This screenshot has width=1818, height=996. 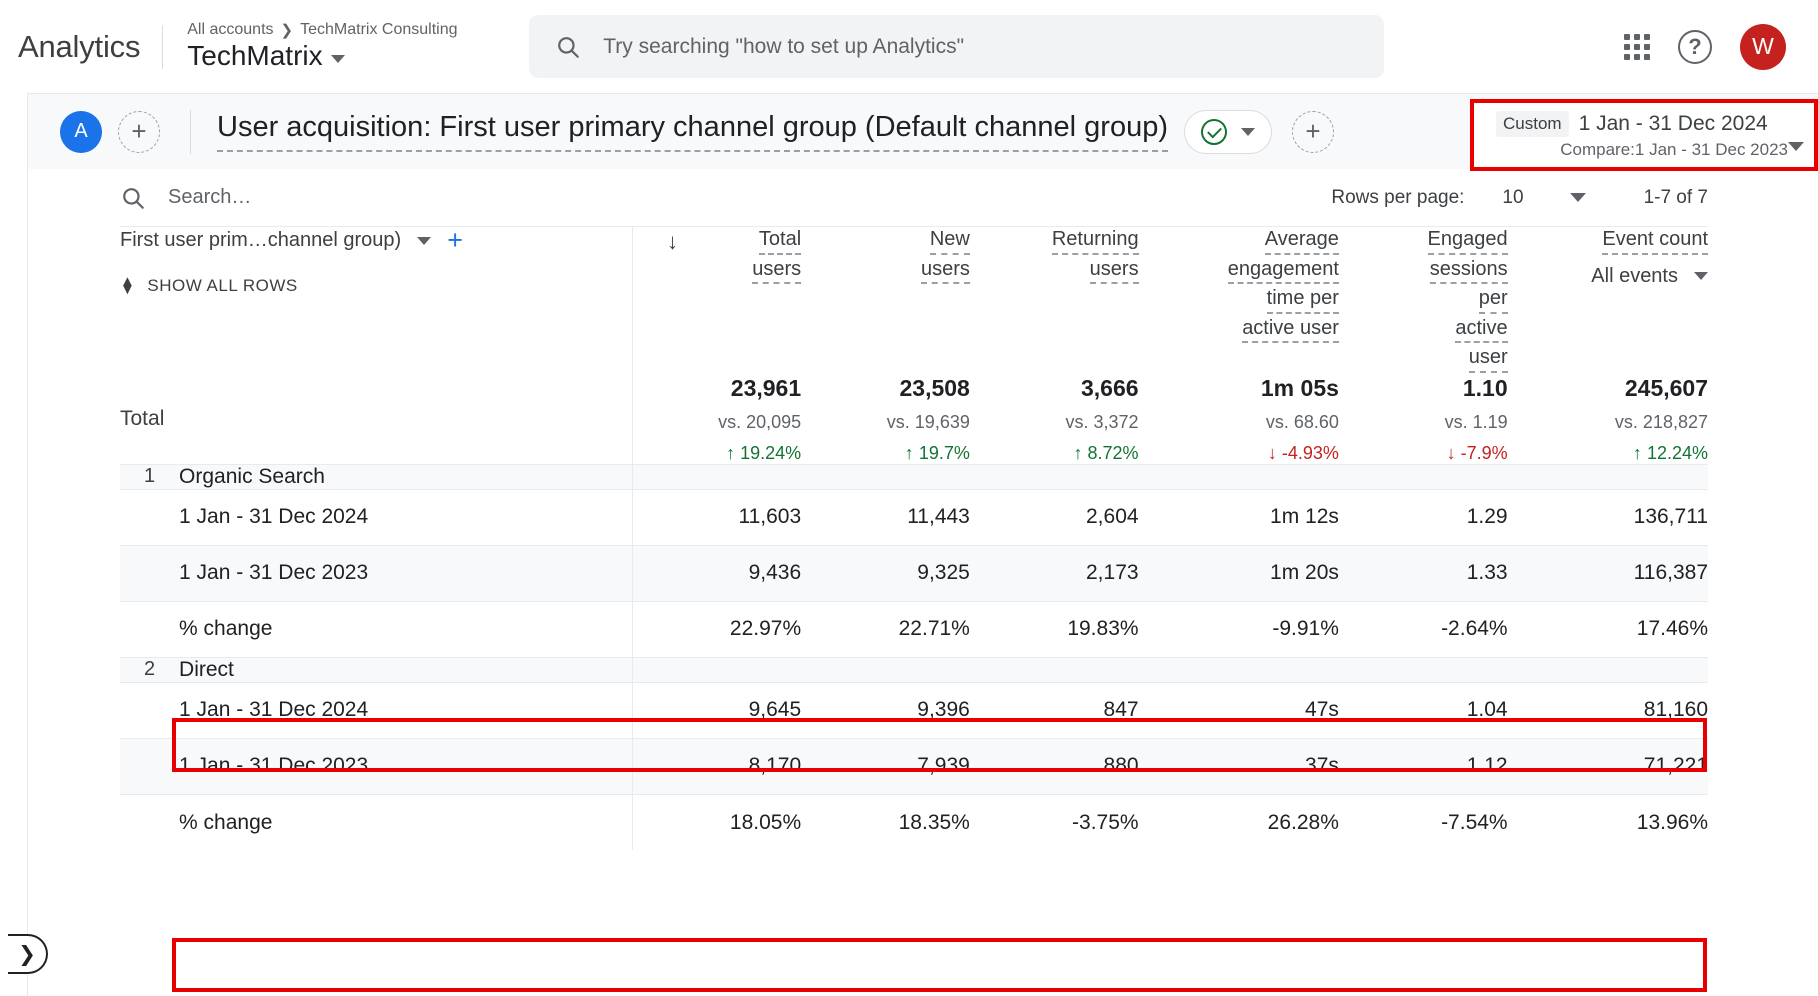 I want to click on breadcrumb-chevron-icon: ❯, so click(x=287, y=30).